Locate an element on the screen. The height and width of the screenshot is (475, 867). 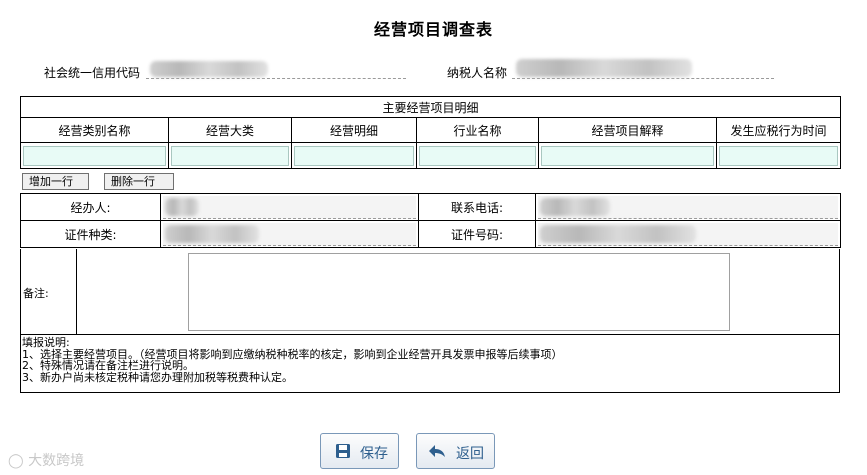
taxpayer-name-label: 纳税人名称 is located at coordinates (477, 73).